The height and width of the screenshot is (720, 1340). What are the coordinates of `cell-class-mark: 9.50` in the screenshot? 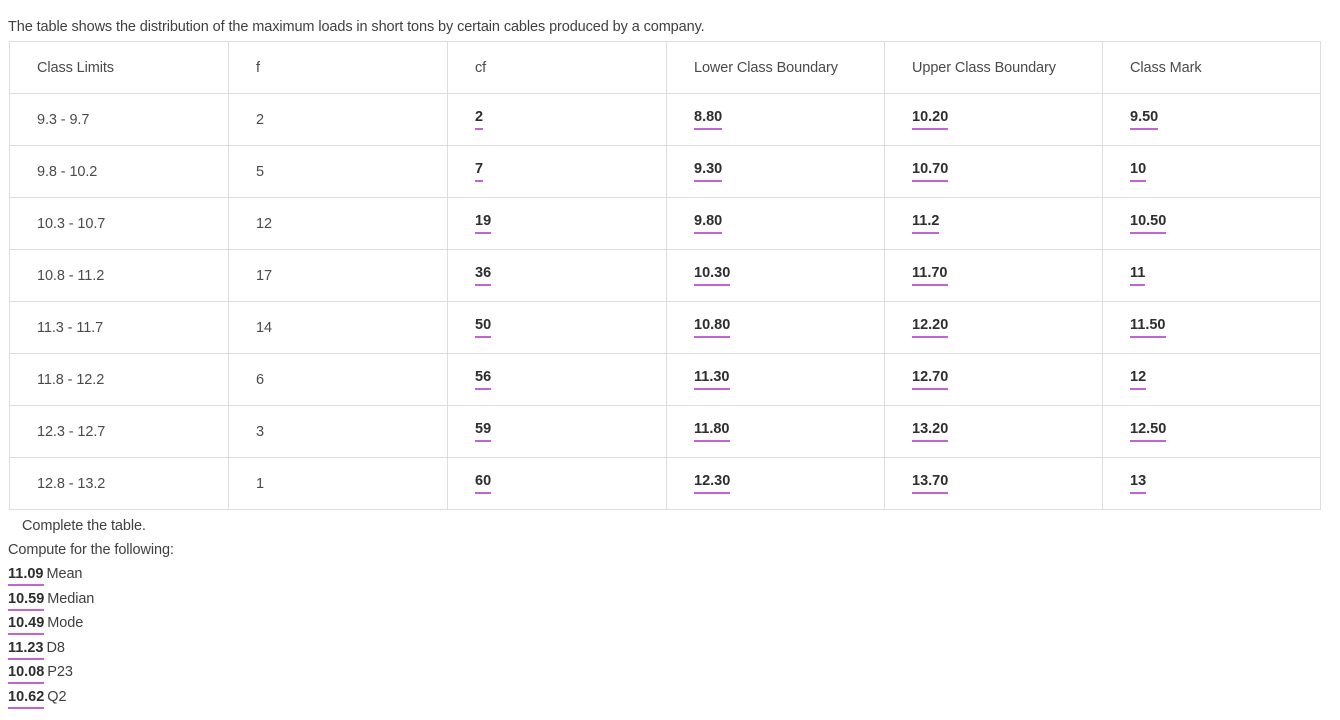 It's located at (1211, 119).